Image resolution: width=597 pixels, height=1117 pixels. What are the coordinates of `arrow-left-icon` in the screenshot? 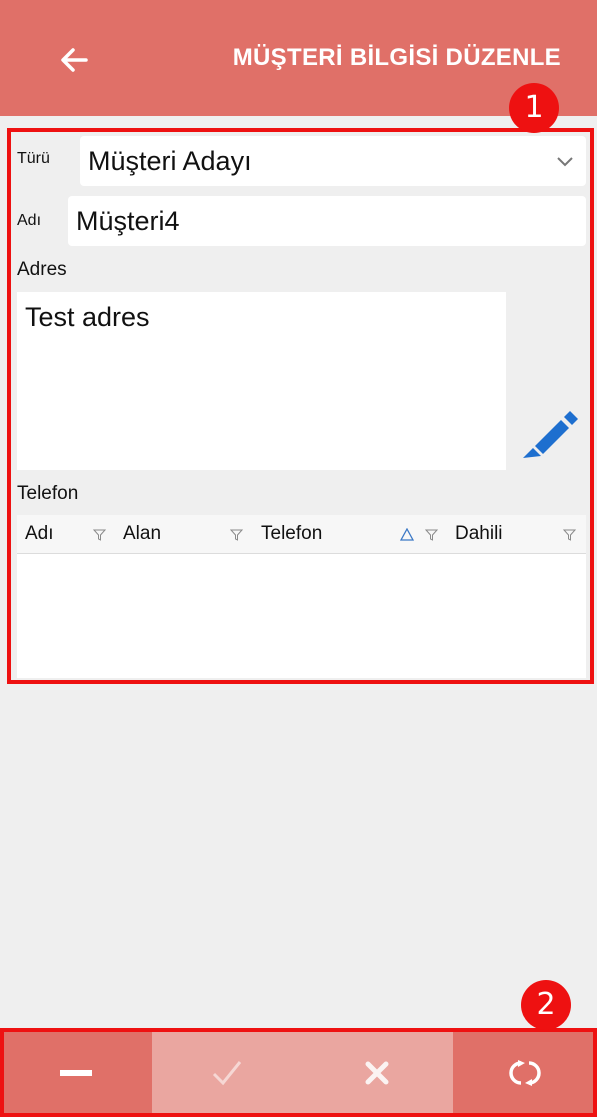 It's located at (74, 60).